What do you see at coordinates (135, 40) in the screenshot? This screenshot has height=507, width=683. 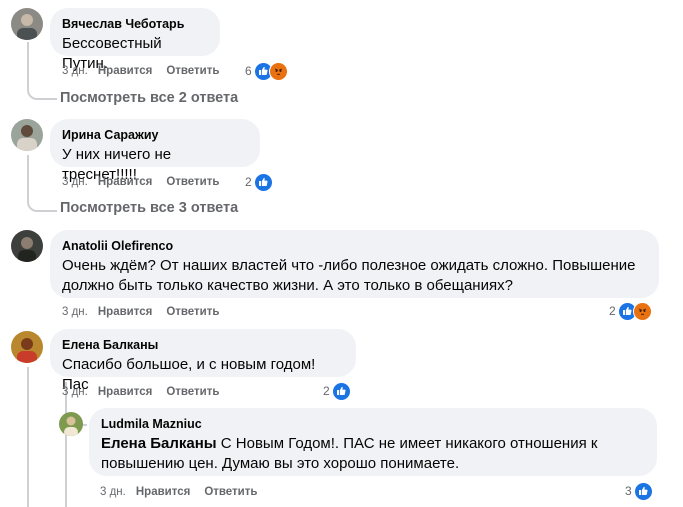 I see `comment-bubble: Вячеслав Чеботарь Бессовестный Путин.` at bounding box center [135, 40].